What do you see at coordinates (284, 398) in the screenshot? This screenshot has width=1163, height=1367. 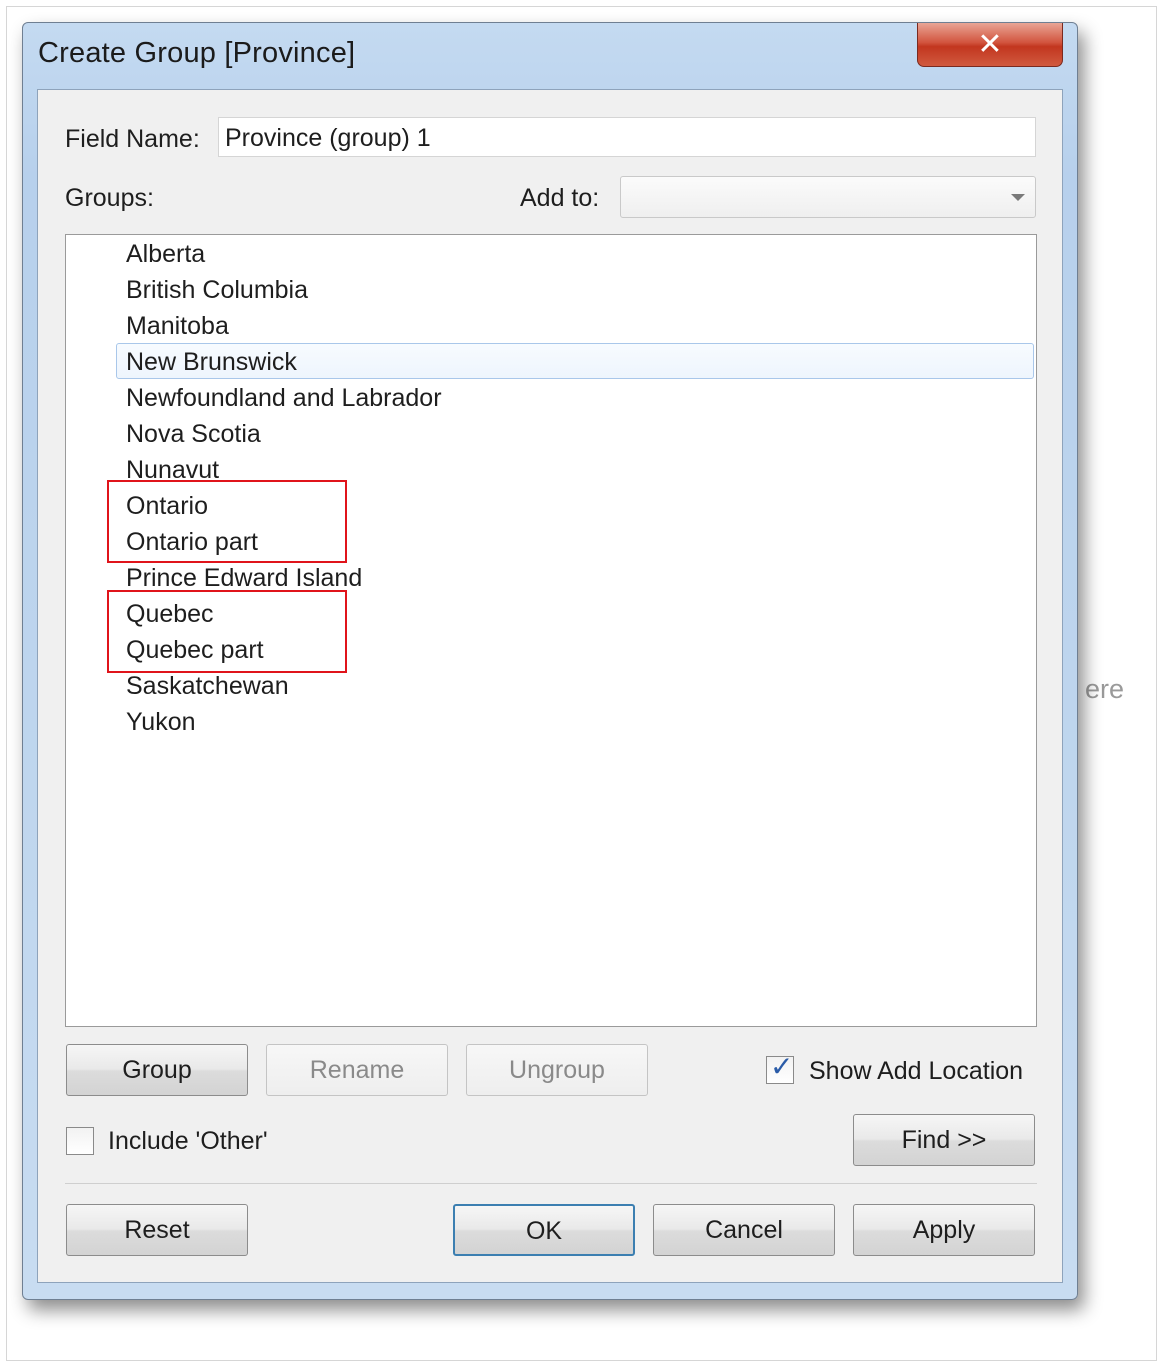 I see `list-item: Newfoundland and Labrador` at bounding box center [284, 398].